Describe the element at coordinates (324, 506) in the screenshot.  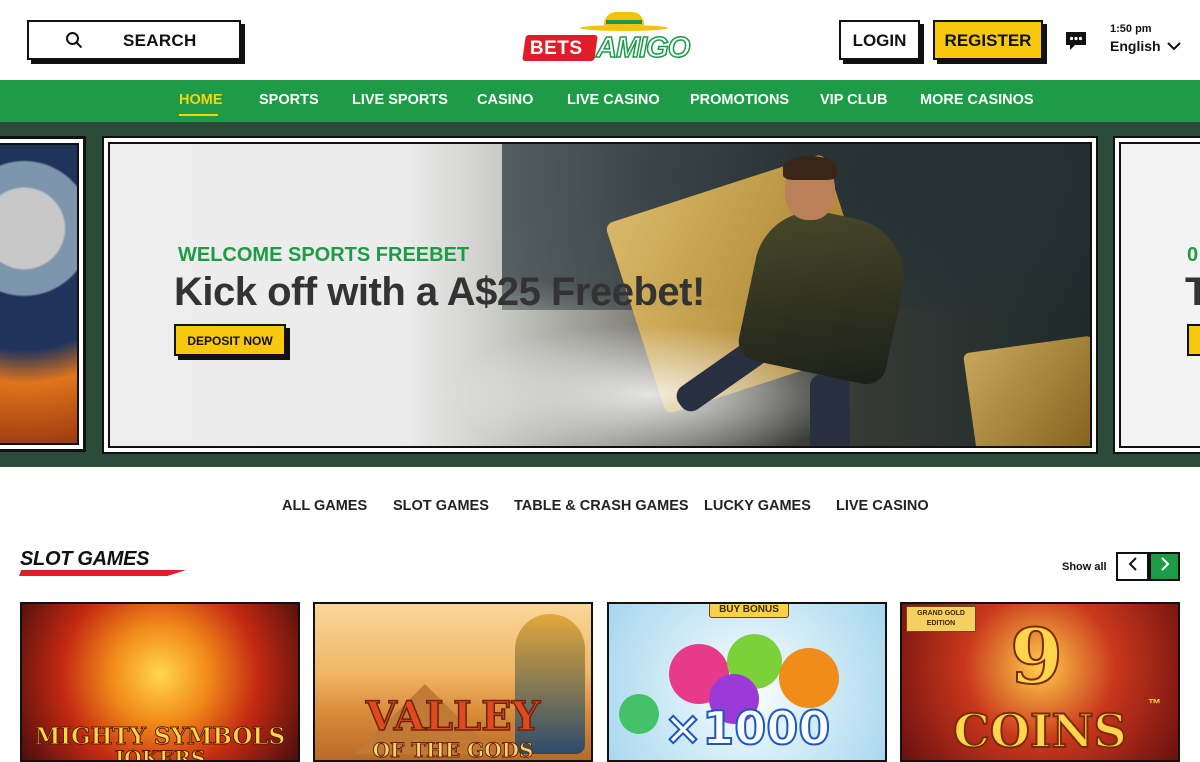
I see `tab-all-games: ALL GAMES` at that location.